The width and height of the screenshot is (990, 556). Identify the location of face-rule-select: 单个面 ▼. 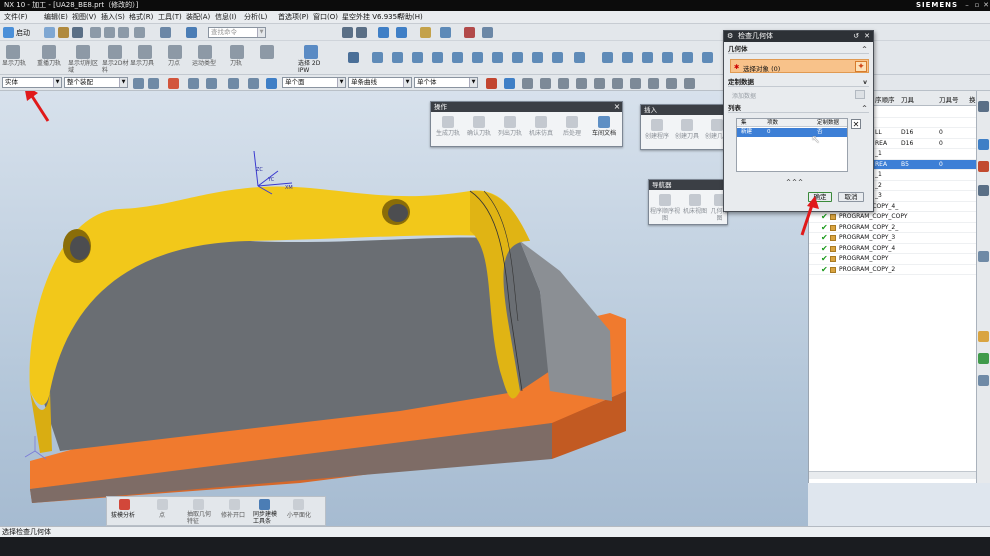
(314, 82).